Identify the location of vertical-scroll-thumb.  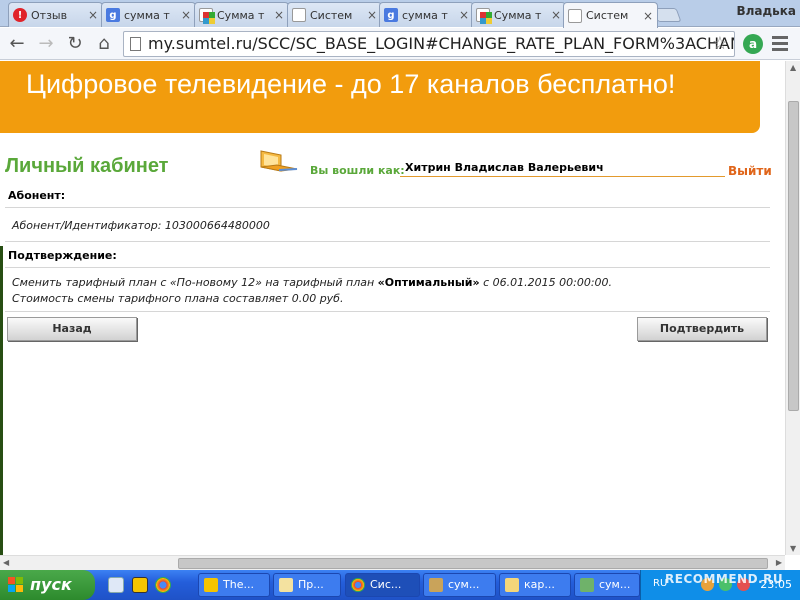
(793, 256).